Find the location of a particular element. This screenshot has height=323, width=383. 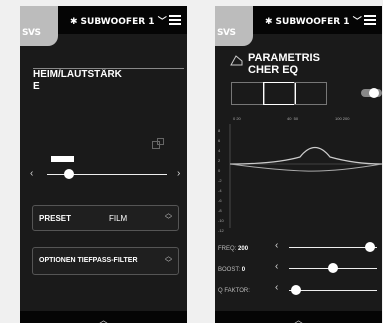

eq-toggle-knob is located at coordinates (374, 93).